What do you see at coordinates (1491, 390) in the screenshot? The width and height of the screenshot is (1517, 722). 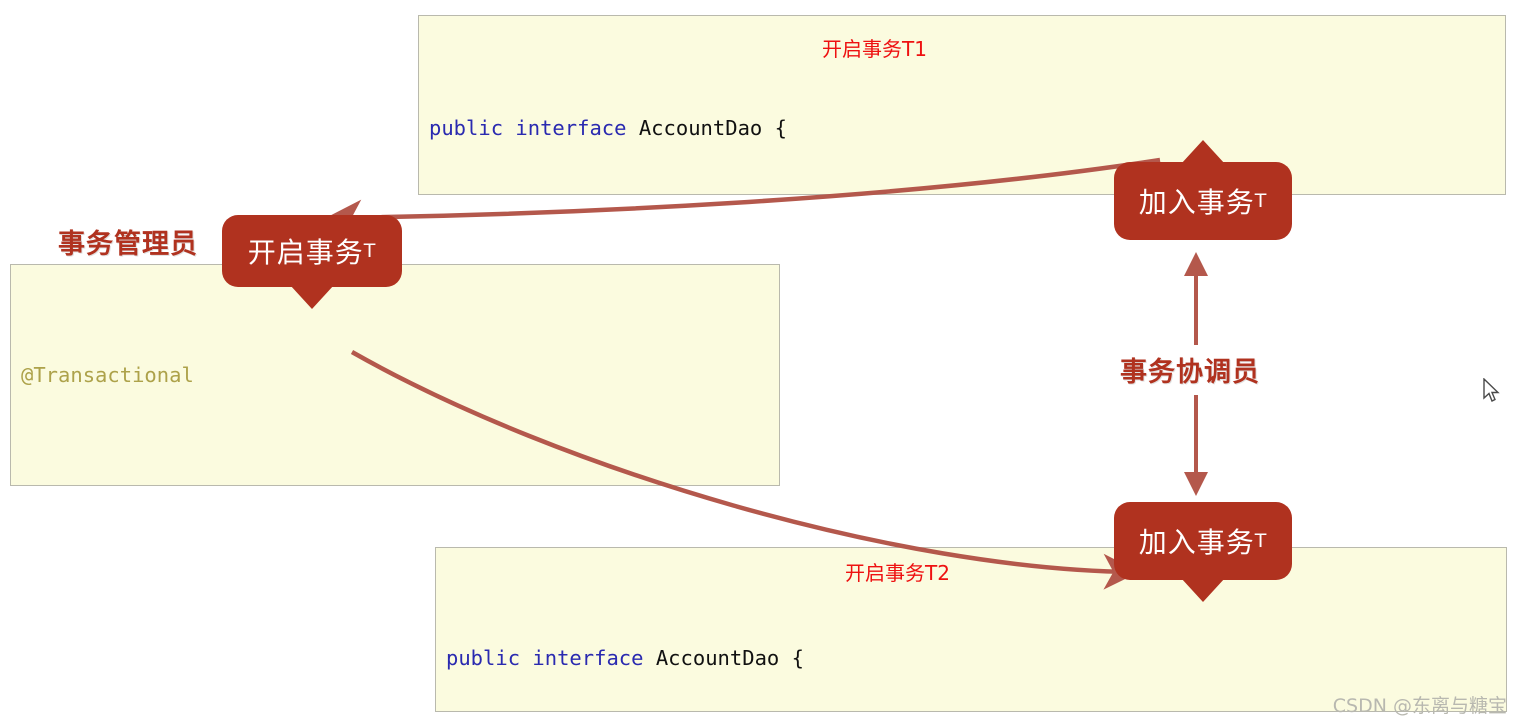 I see `mouse-cursor-icon` at bounding box center [1491, 390].